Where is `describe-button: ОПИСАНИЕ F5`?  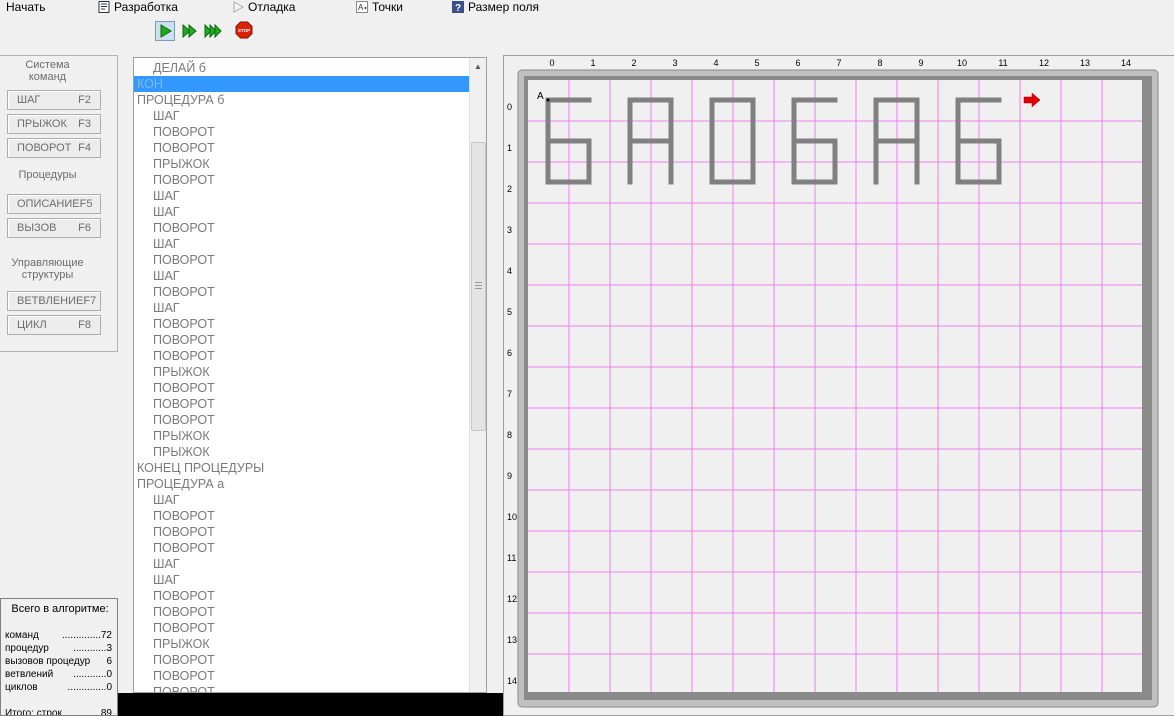 describe-button: ОПИСАНИЕ F5 is located at coordinates (54, 204).